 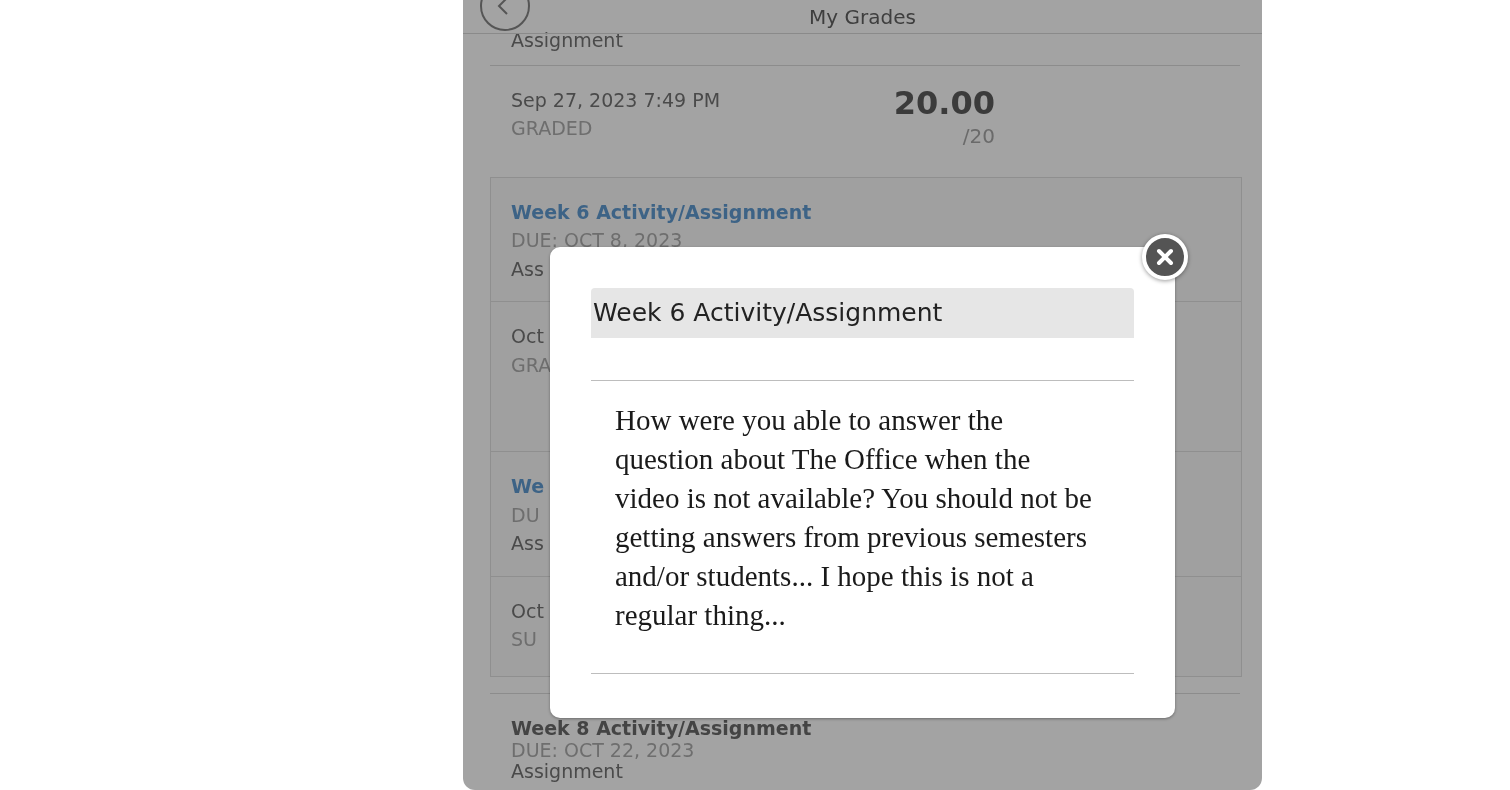 What do you see at coordinates (661, 212) in the screenshot?
I see `item-link: Week 6 Activity/Assignment` at bounding box center [661, 212].